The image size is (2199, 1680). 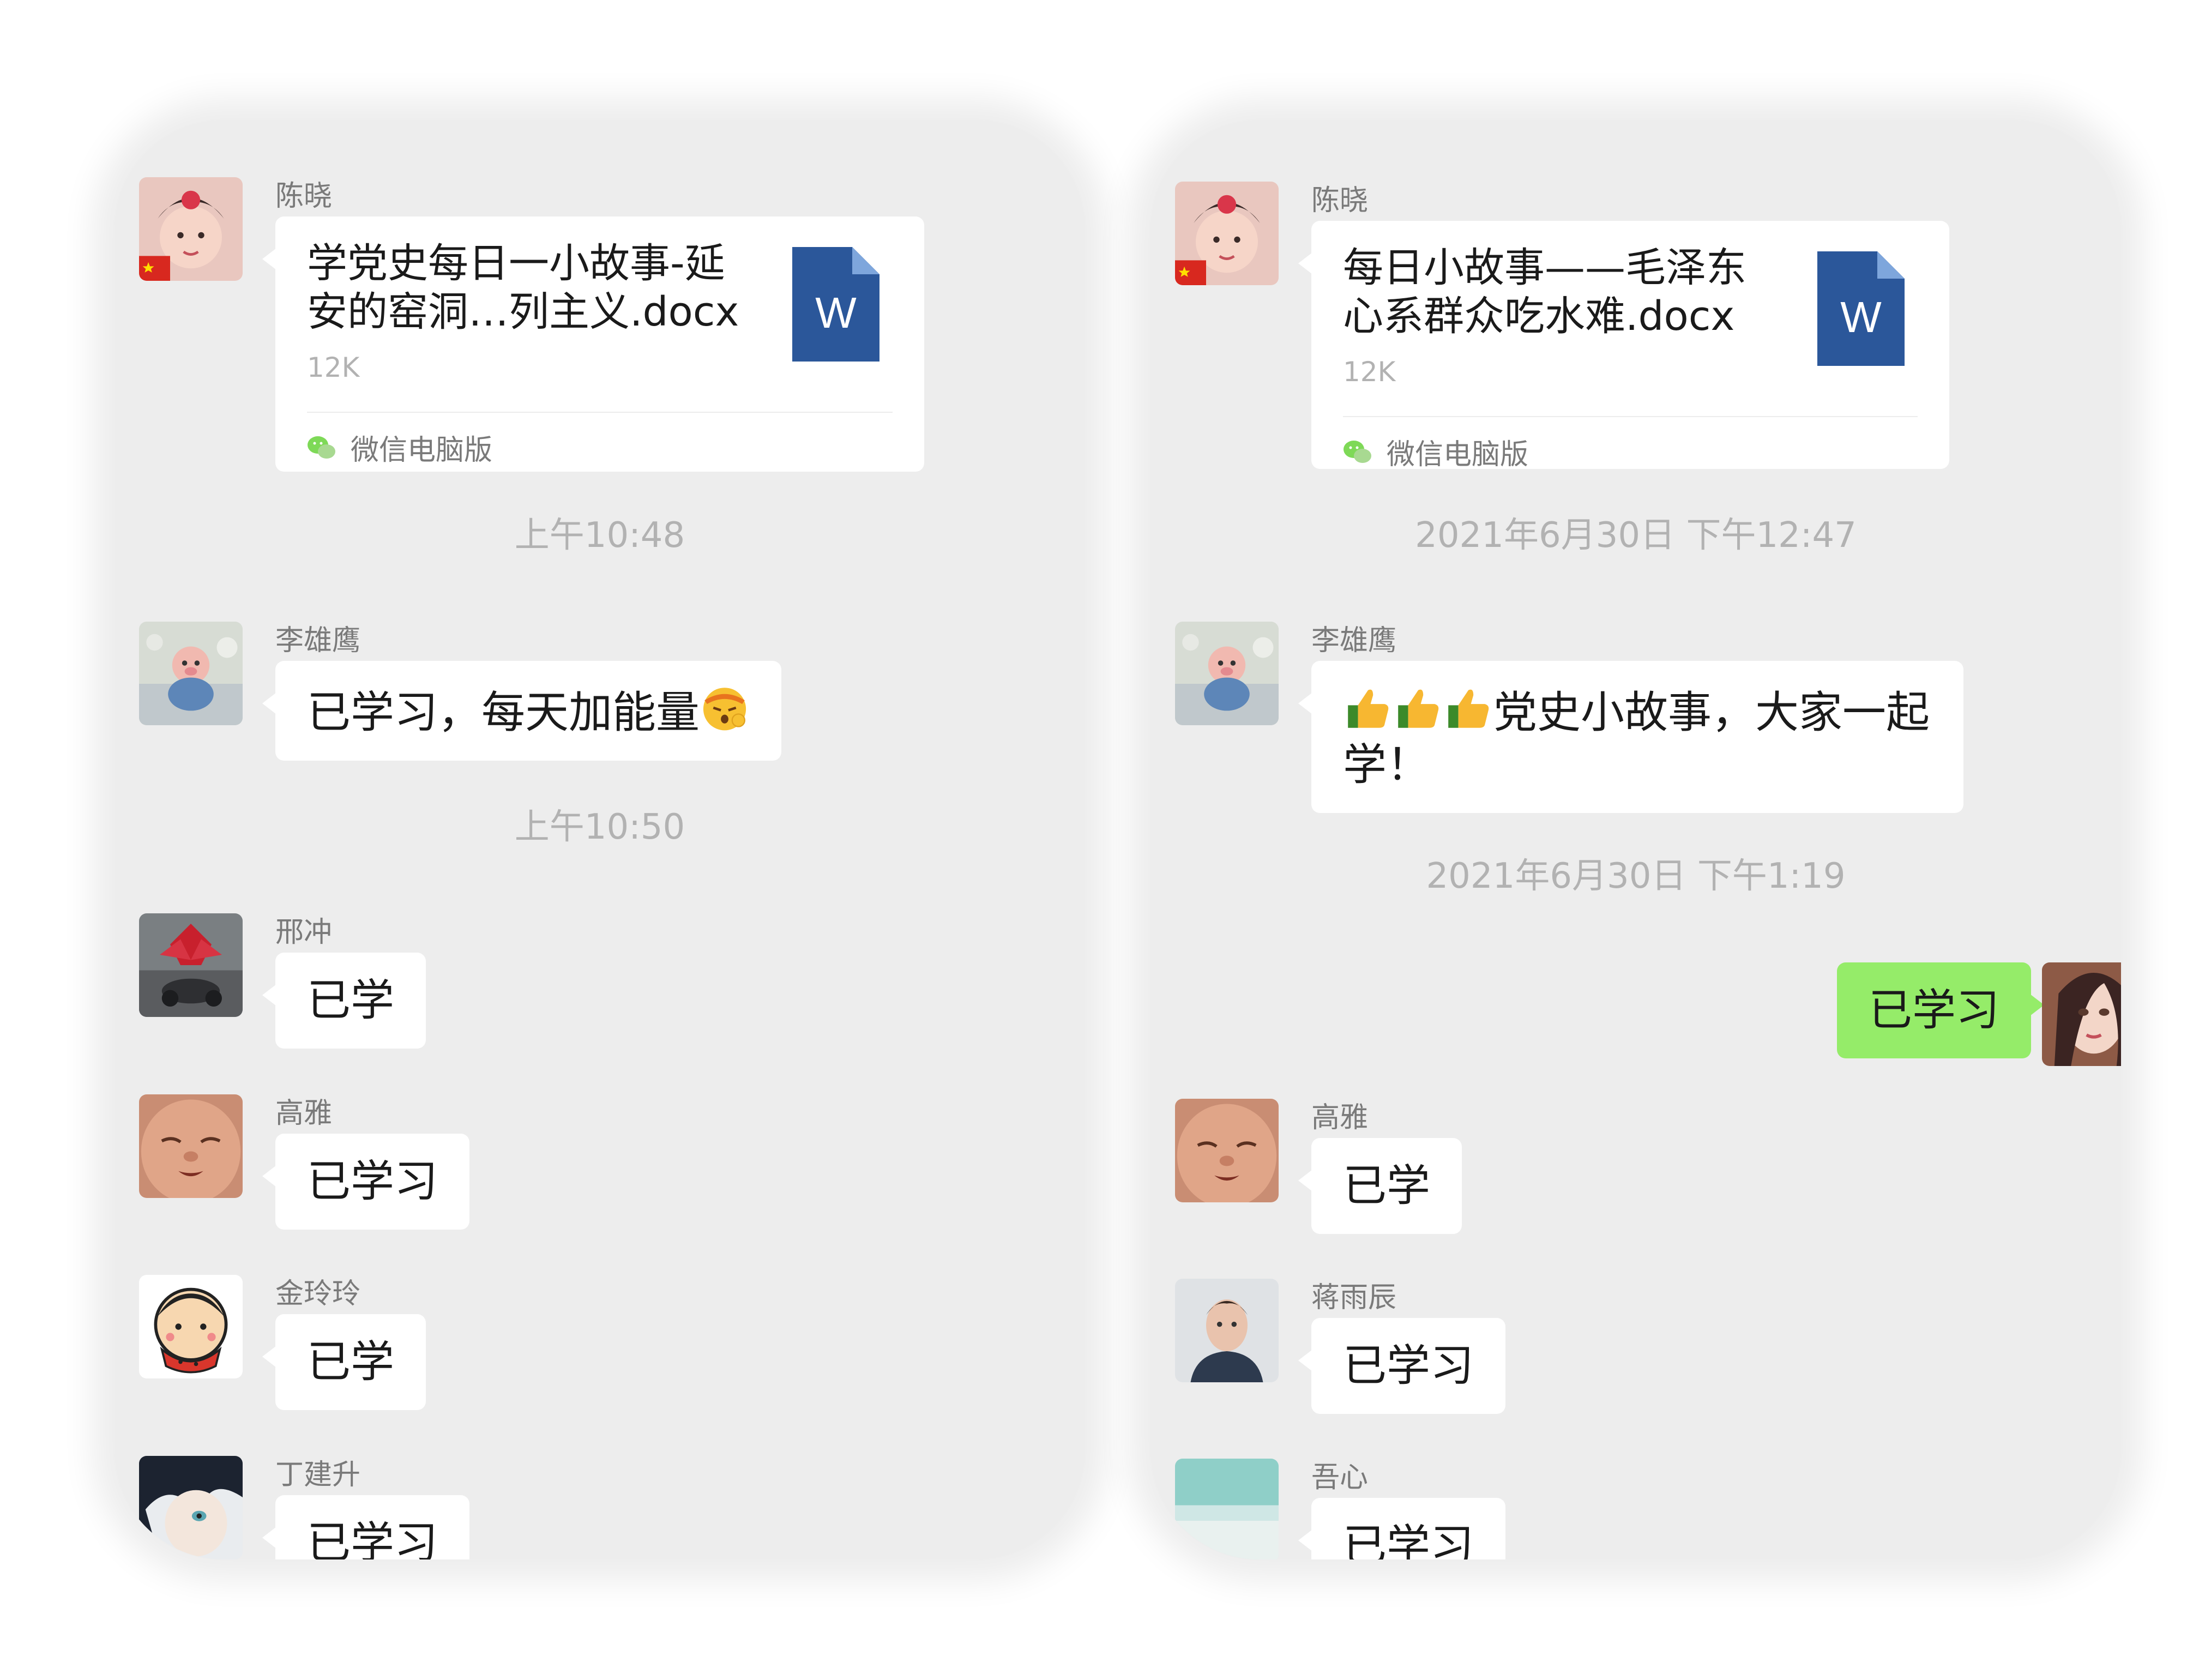 I want to click on my-avatar, so click(x=2081, y=1014).